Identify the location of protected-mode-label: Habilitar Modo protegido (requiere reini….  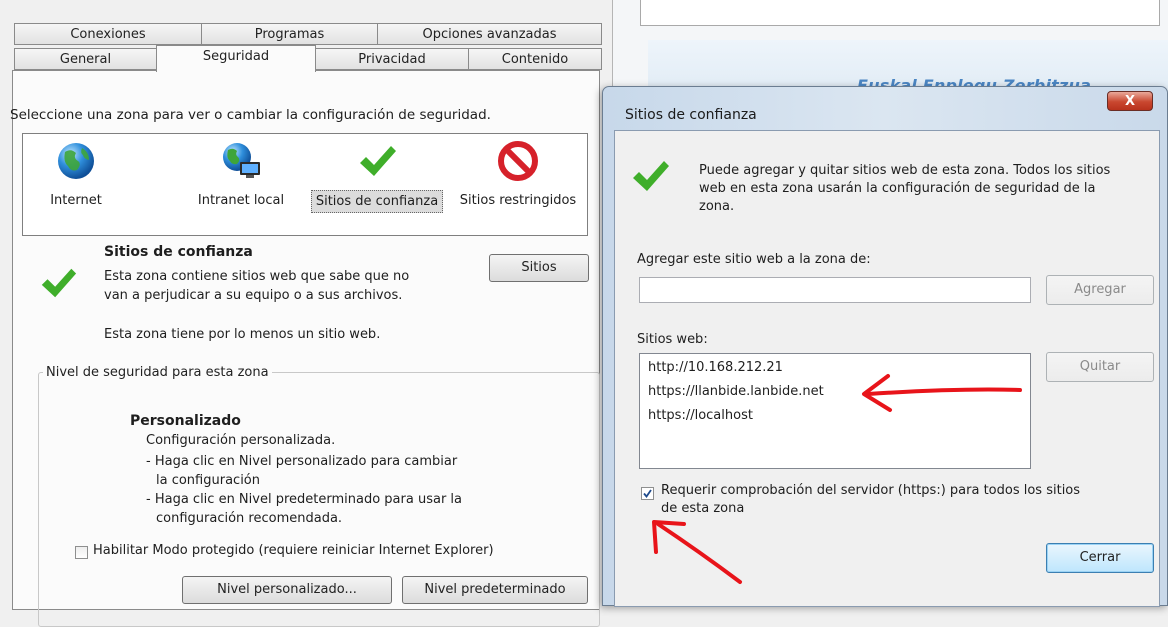
(293, 550).